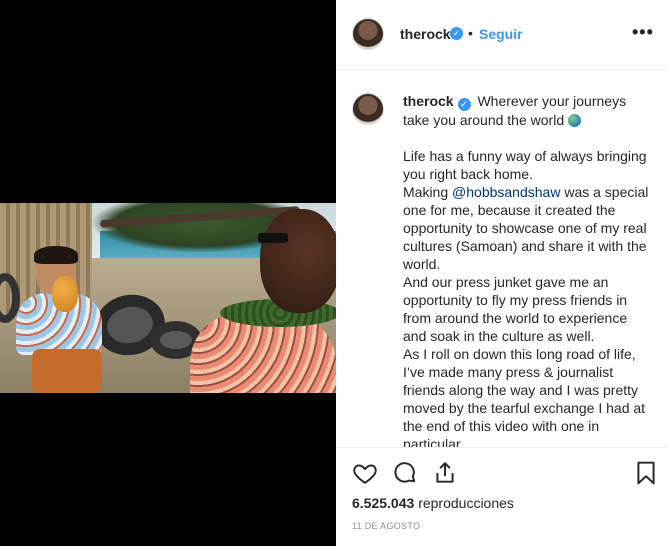  What do you see at coordinates (425, 34) in the screenshot?
I see `header-username: therock` at bounding box center [425, 34].